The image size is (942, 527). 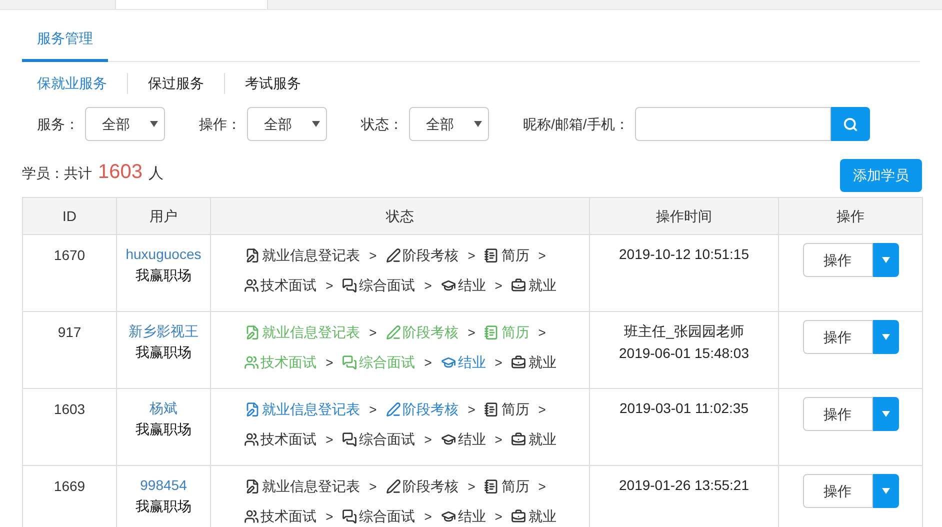 I want to click on operation-time: 班主任_张园园老师, so click(x=684, y=331).